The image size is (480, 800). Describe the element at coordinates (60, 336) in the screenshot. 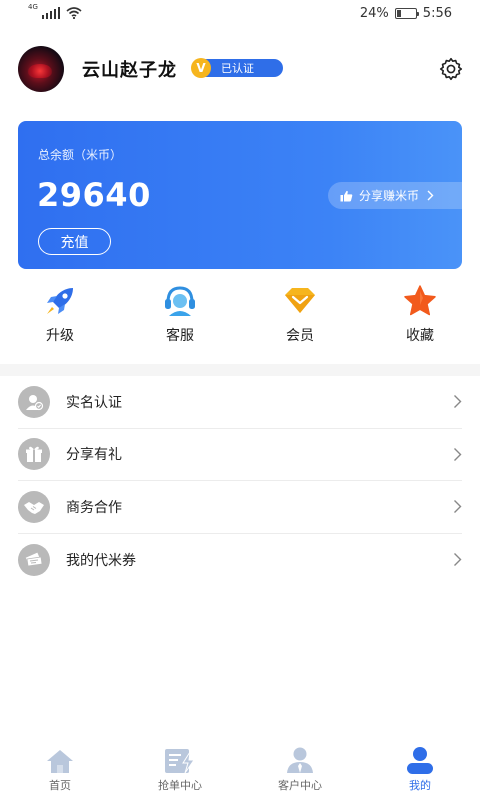

I see `quick-action-label: 升级` at that location.